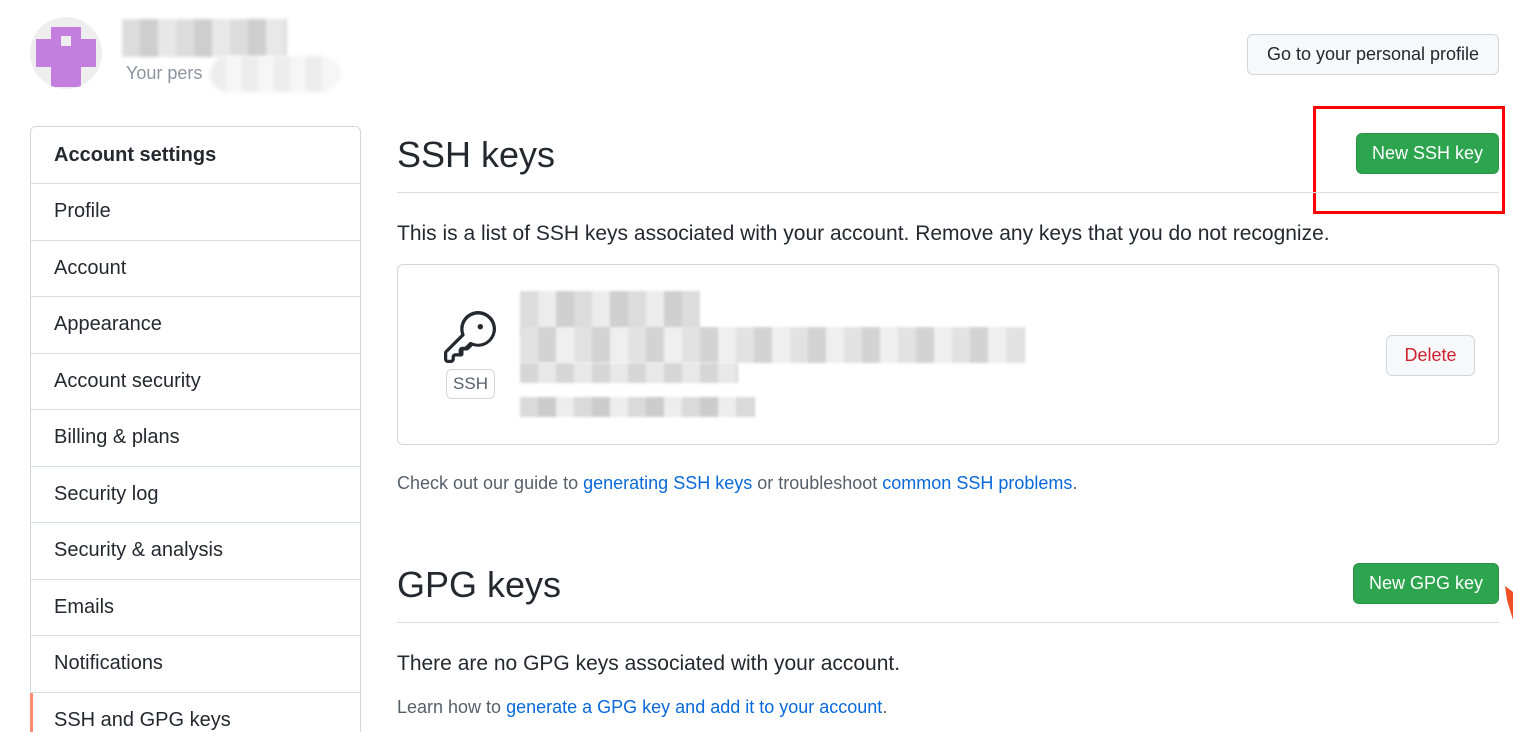 The height and width of the screenshot is (732, 1513). What do you see at coordinates (817, 483) in the screenshot?
I see `ssh-help-middle: or troubleshoot` at bounding box center [817, 483].